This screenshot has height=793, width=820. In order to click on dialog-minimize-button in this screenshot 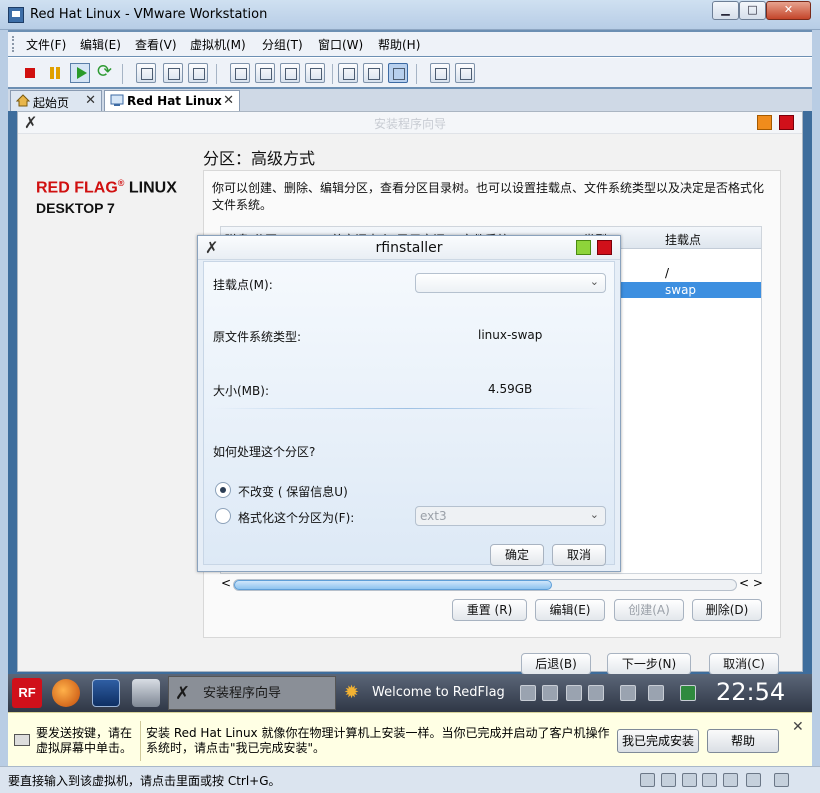, I will do `click(583, 247)`.